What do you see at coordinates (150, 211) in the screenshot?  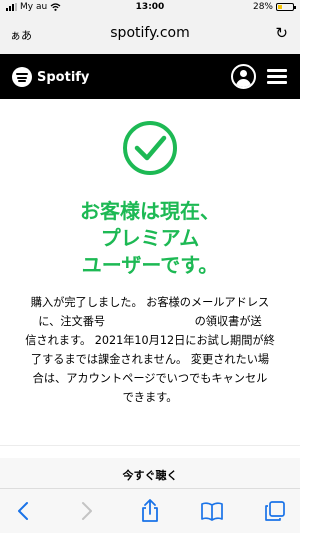 I see `headline-line: お客様は現在、` at bounding box center [150, 211].